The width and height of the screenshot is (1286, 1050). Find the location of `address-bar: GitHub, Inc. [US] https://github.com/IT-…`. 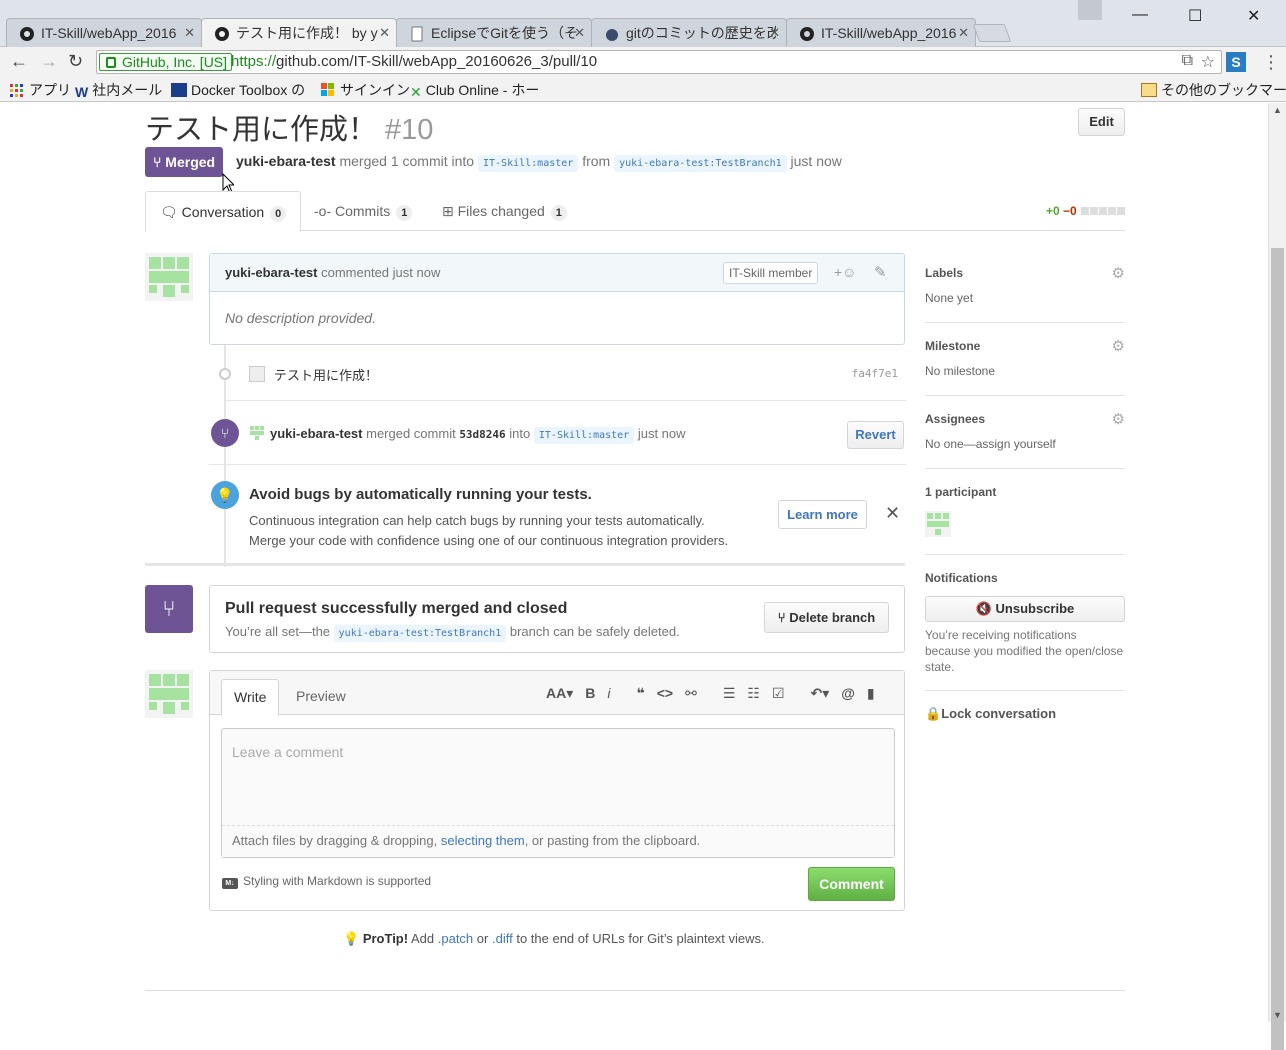

address-bar: GitHub, Inc. [US] https://github.com/IT-… is located at coordinates (659, 62).